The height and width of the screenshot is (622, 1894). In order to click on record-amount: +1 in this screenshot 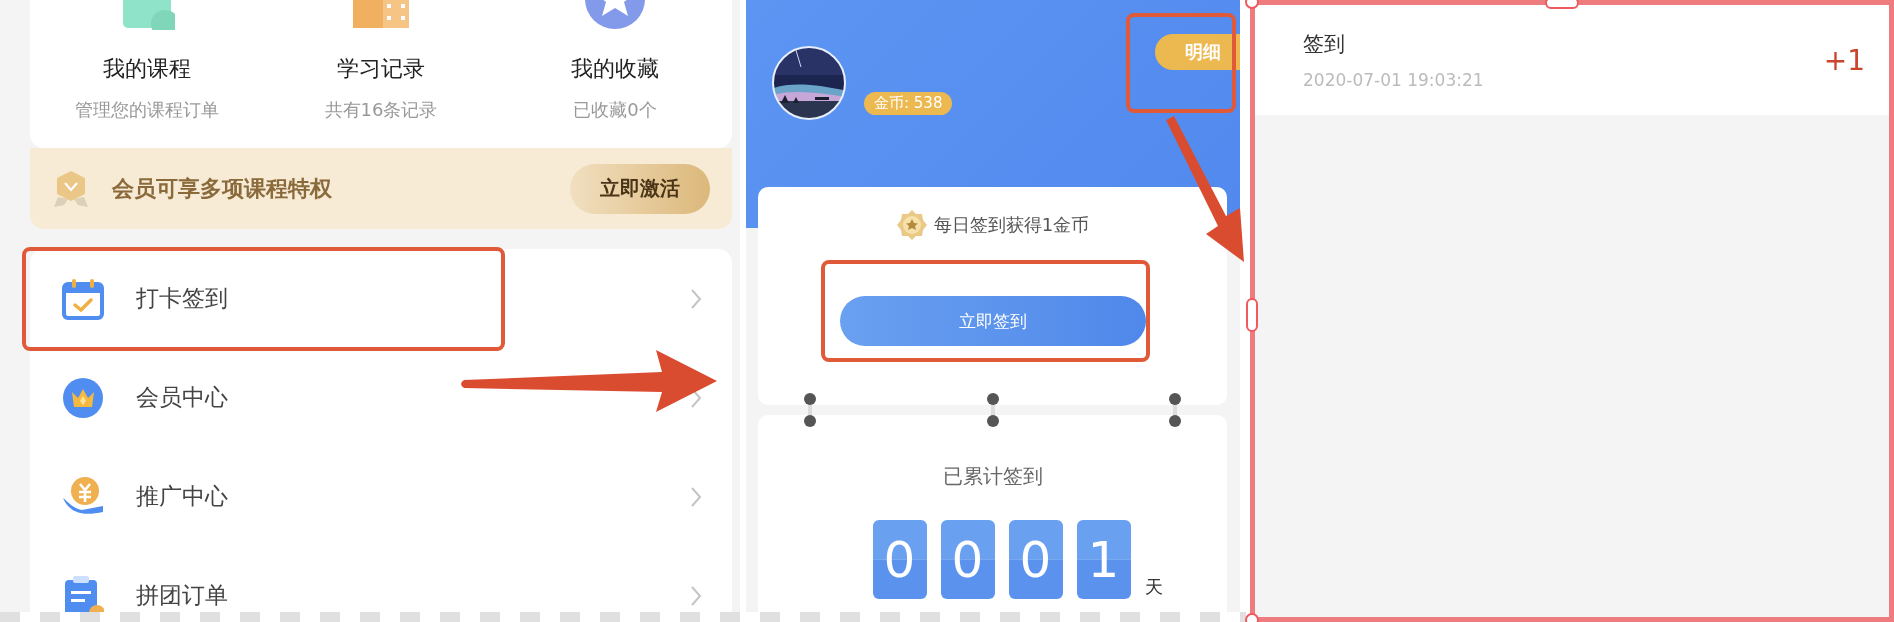, I will do `click(1844, 60)`.